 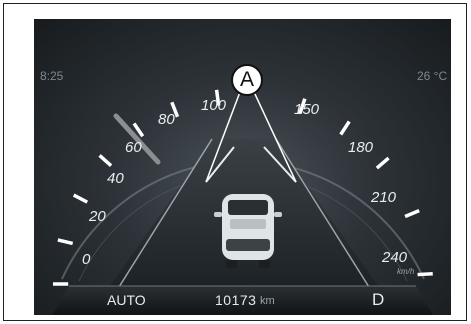 What do you see at coordinates (432, 76) in the screenshot?
I see `temperature-readout: 26 °C` at bounding box center [432, 76].